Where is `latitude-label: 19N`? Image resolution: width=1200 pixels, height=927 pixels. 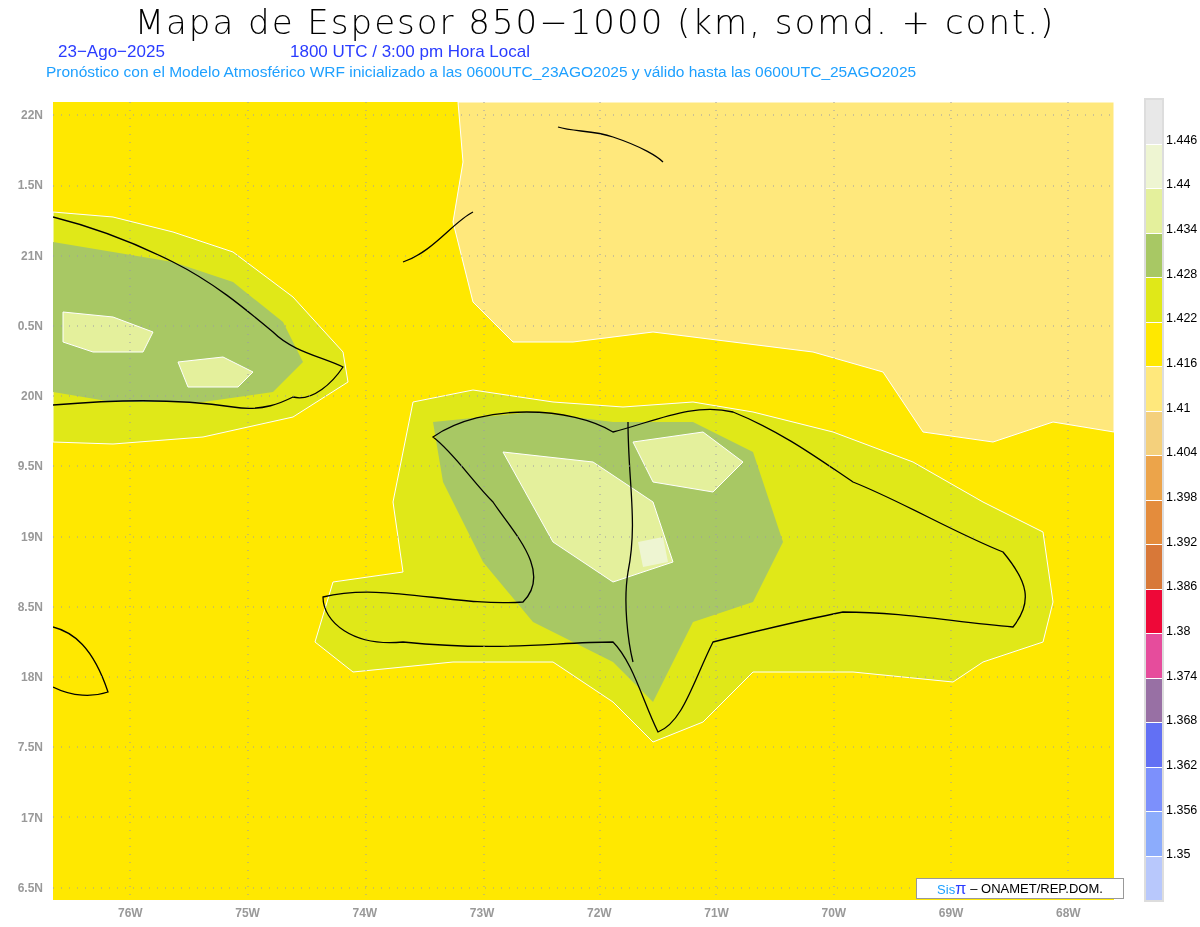
latitude-label: 19N is located at coordinates (32, 536).